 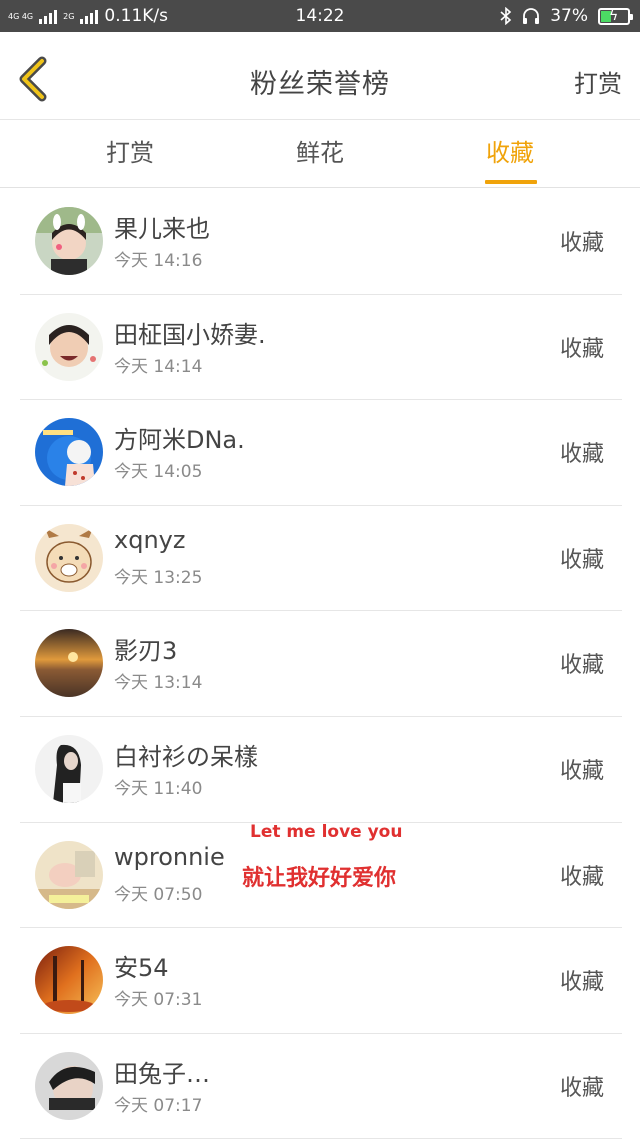 I want to click on overlay-text-english: Let me love you, so click(x=326, y=832).